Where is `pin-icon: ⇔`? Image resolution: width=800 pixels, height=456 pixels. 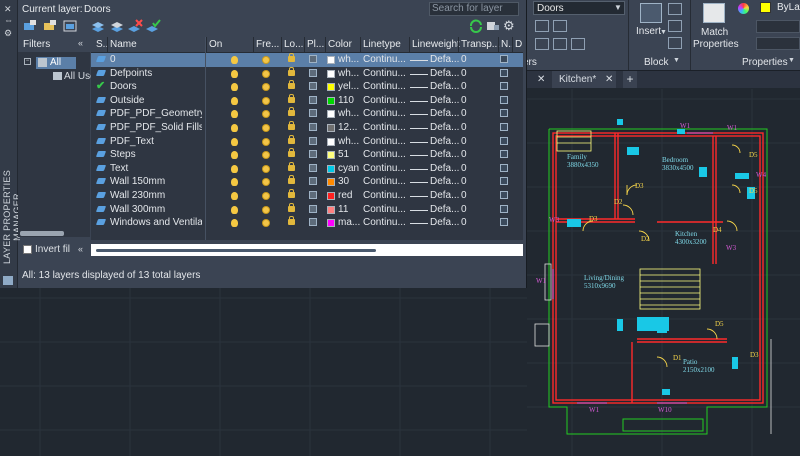 pin-icon: ⇔ is located at coordinates (8, 20).